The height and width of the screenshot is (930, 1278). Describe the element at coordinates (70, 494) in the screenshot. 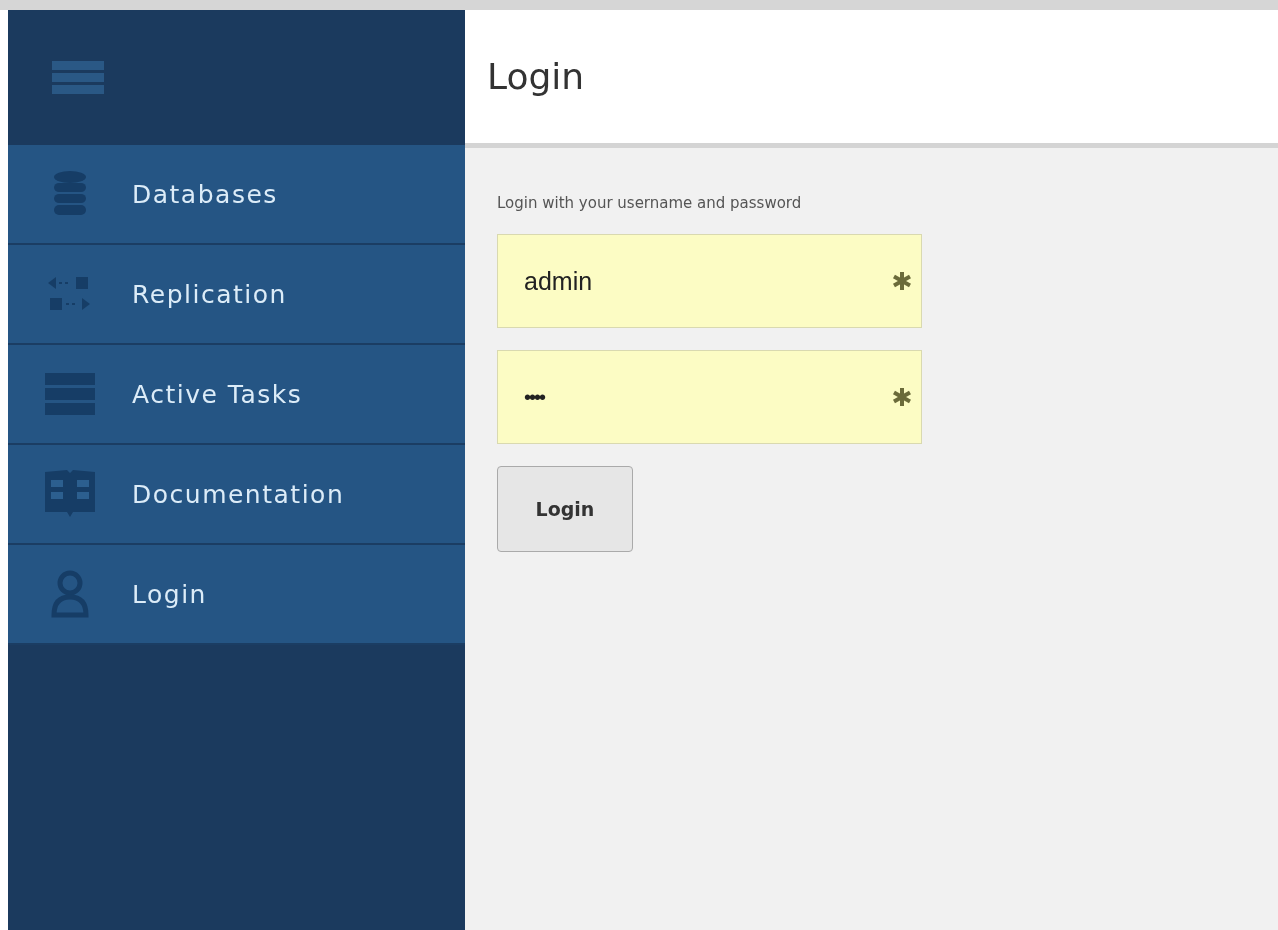

I see `book-icon` at that location.